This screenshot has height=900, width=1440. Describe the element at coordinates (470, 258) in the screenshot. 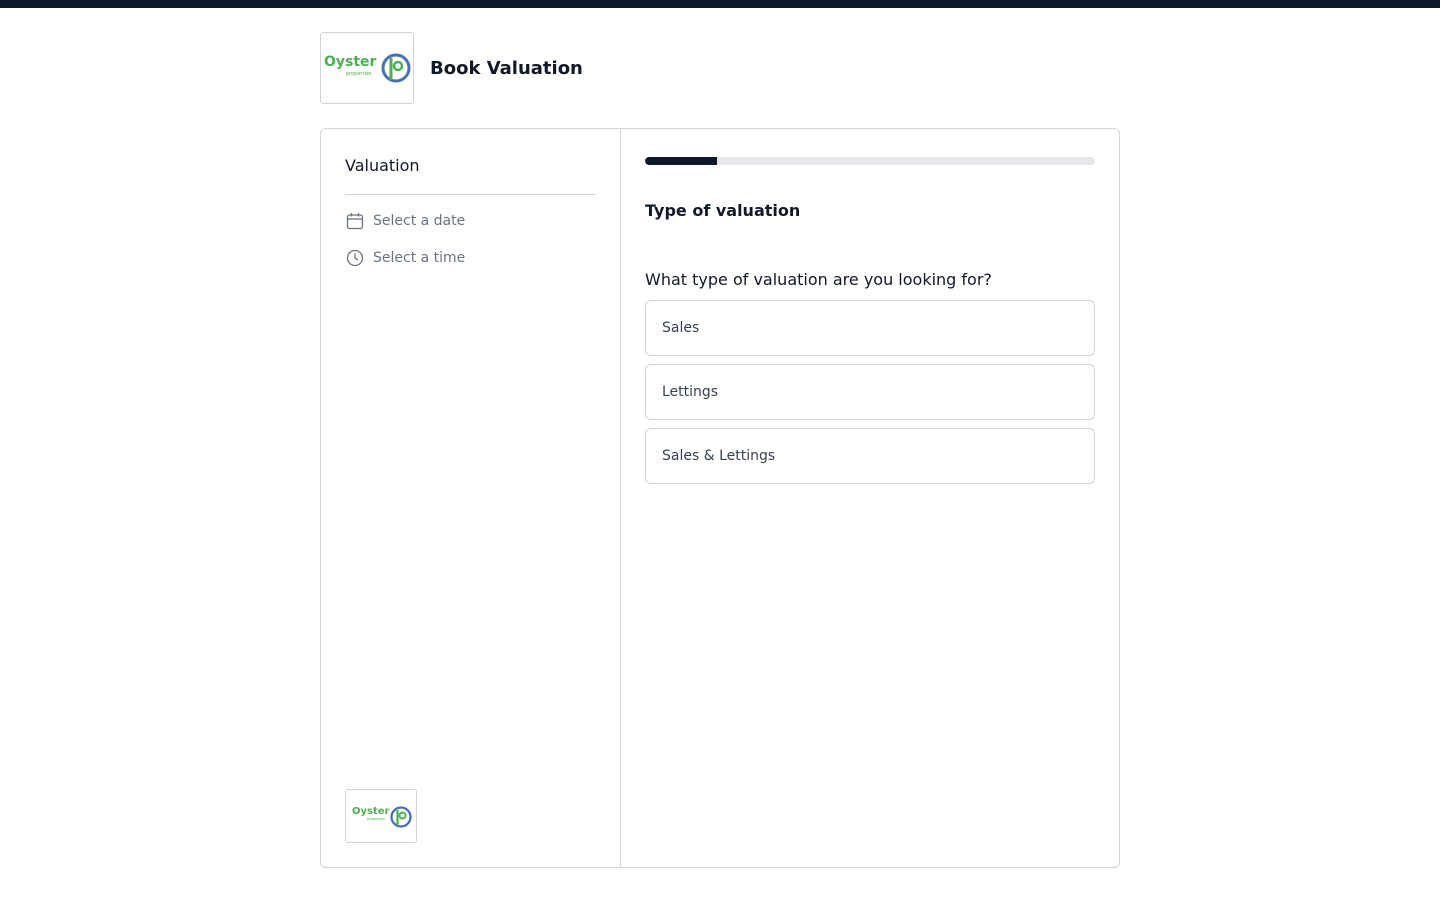

I see `step-select-time: Select a time` at that location.